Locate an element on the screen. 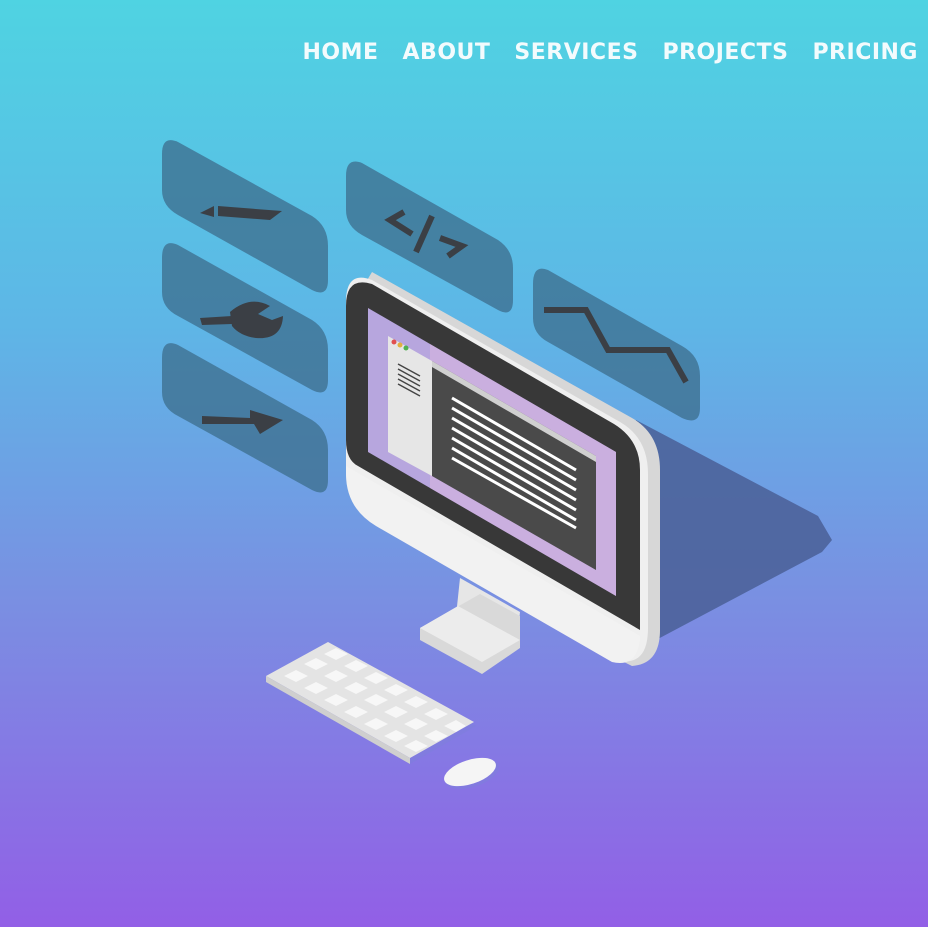  monitor-shadow is located at coordinates (734, 540).